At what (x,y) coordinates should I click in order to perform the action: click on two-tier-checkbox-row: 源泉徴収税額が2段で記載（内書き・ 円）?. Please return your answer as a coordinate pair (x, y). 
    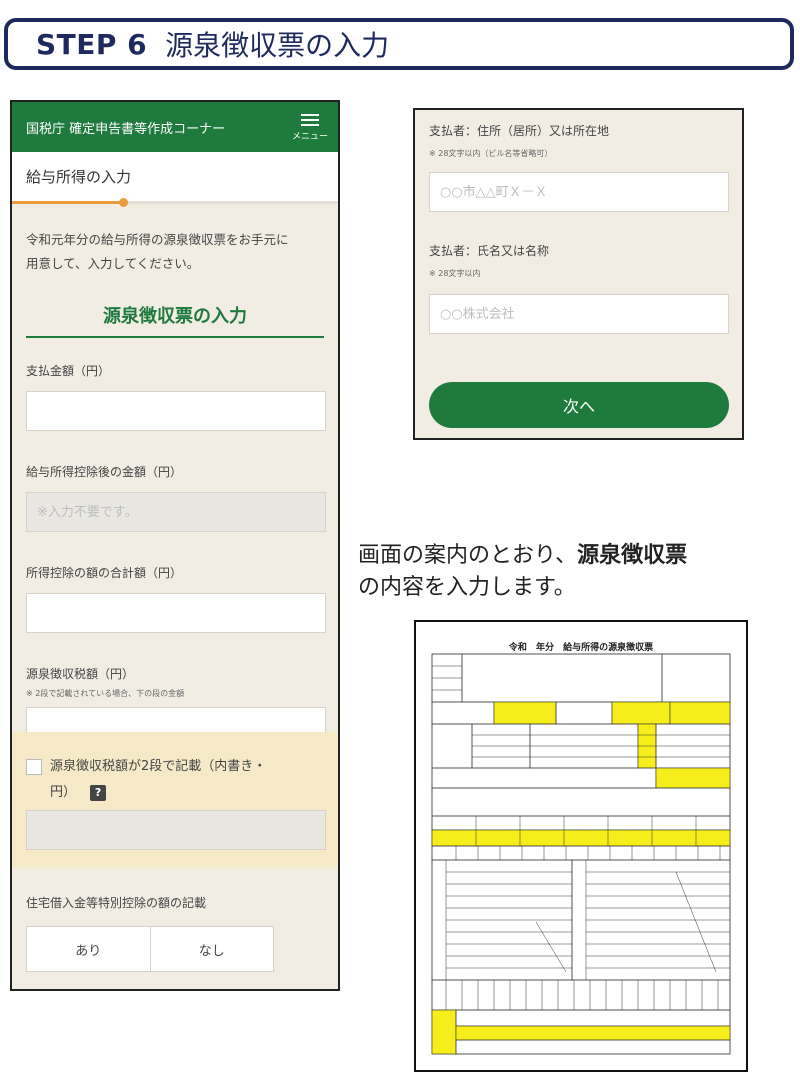
    Looking at the image, I should click on (175, 769).